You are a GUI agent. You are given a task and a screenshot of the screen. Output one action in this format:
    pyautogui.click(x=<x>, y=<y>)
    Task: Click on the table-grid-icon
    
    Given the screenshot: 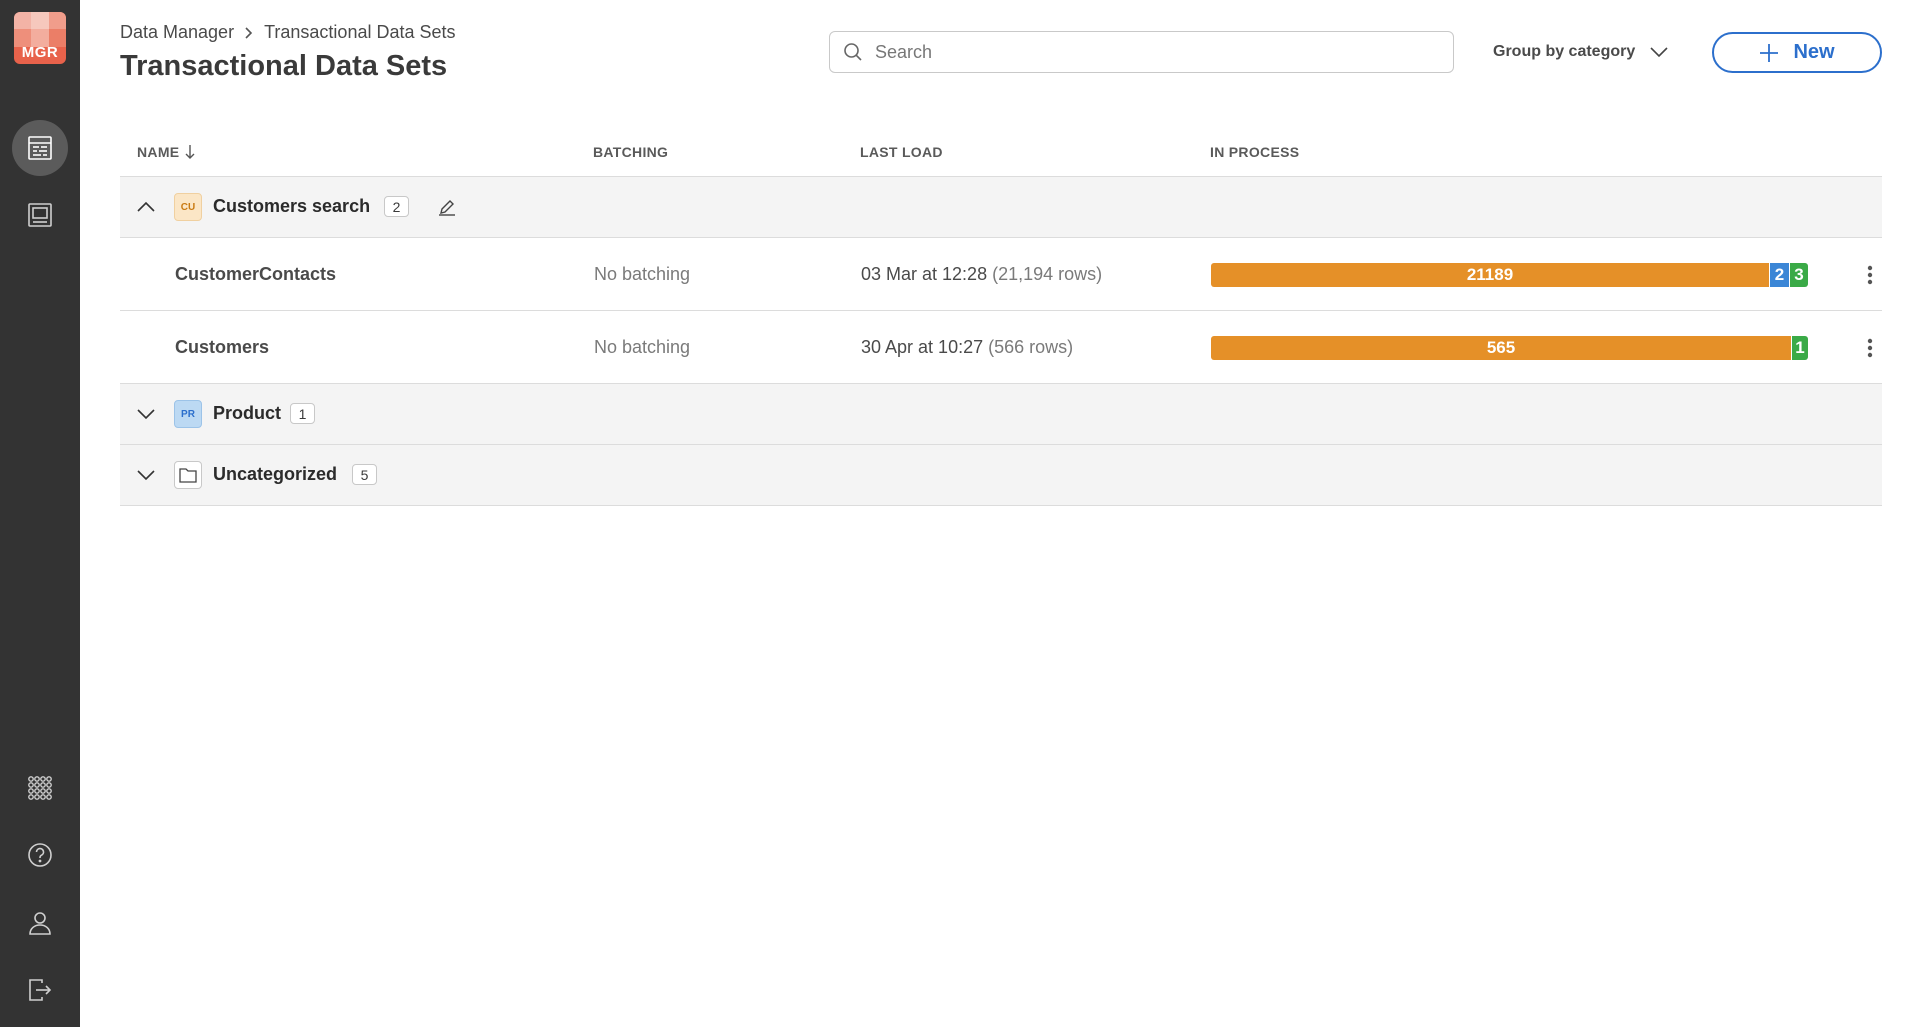 What is the action you would take?
    pyautogui.click(x=40, y=148)
    